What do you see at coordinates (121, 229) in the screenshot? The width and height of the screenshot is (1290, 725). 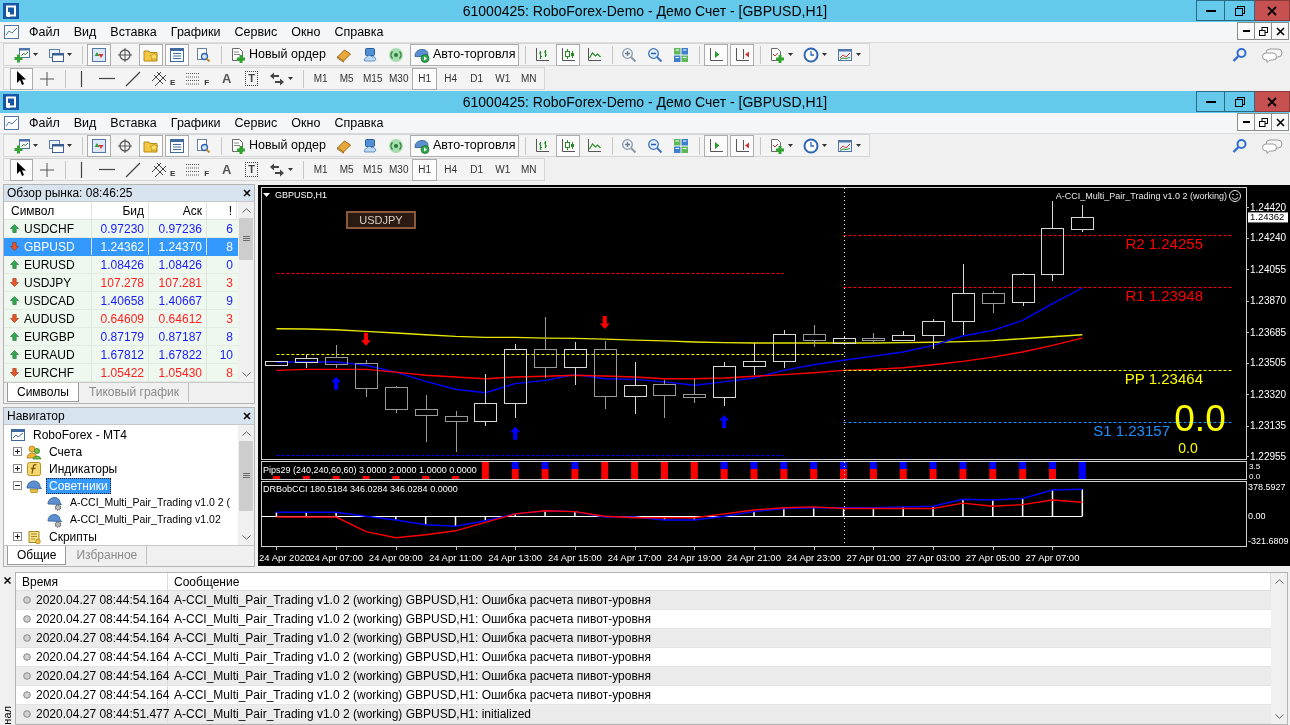 I see `table-row: USDCHF 0.97230 0.97236 6` at bounding box center [121, 229].